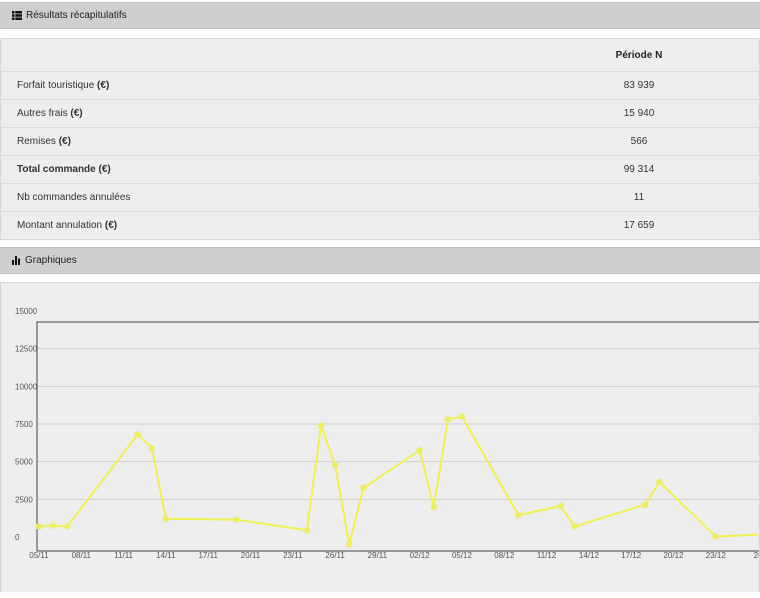 The image size is (760, 598). Describe the element at coordinates (76, 15) in the screenshot. I see `summary-panel-title: Résultats récapitulatifs` at that location.